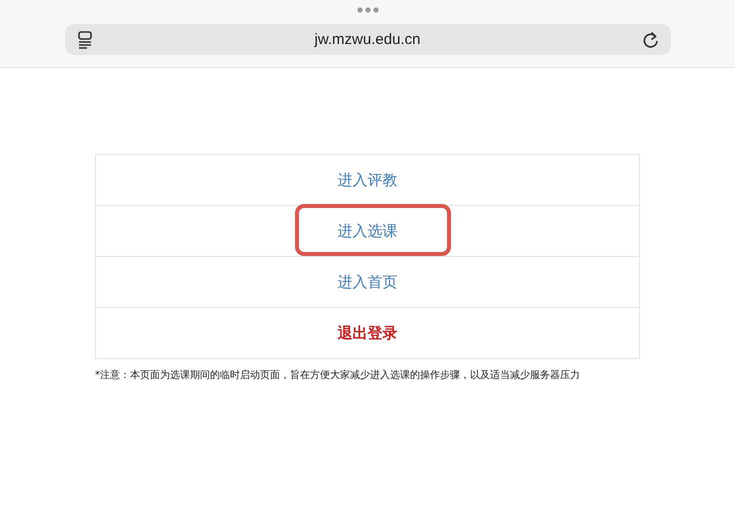 This screenshot has height=510, width=735. I want to click on more-icon, so click(367, 10).